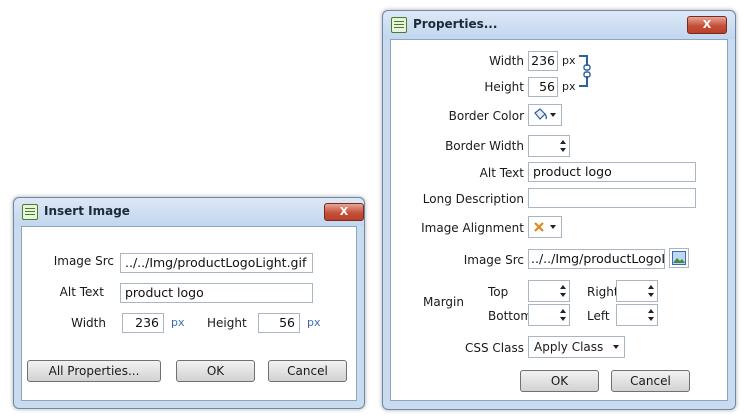 The width and height of the screenshot is (744, 415). What do you see at coordinates (584, 71) in the screenshot?
I see `chain-link-icon` at bounding box center [584, 71].